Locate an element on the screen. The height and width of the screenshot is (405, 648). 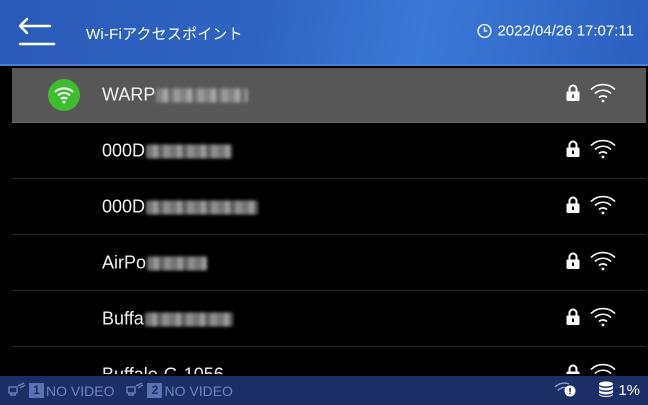
datetime-display: 2022/04/26 17:07:11 is located at coordinates (555, 31).